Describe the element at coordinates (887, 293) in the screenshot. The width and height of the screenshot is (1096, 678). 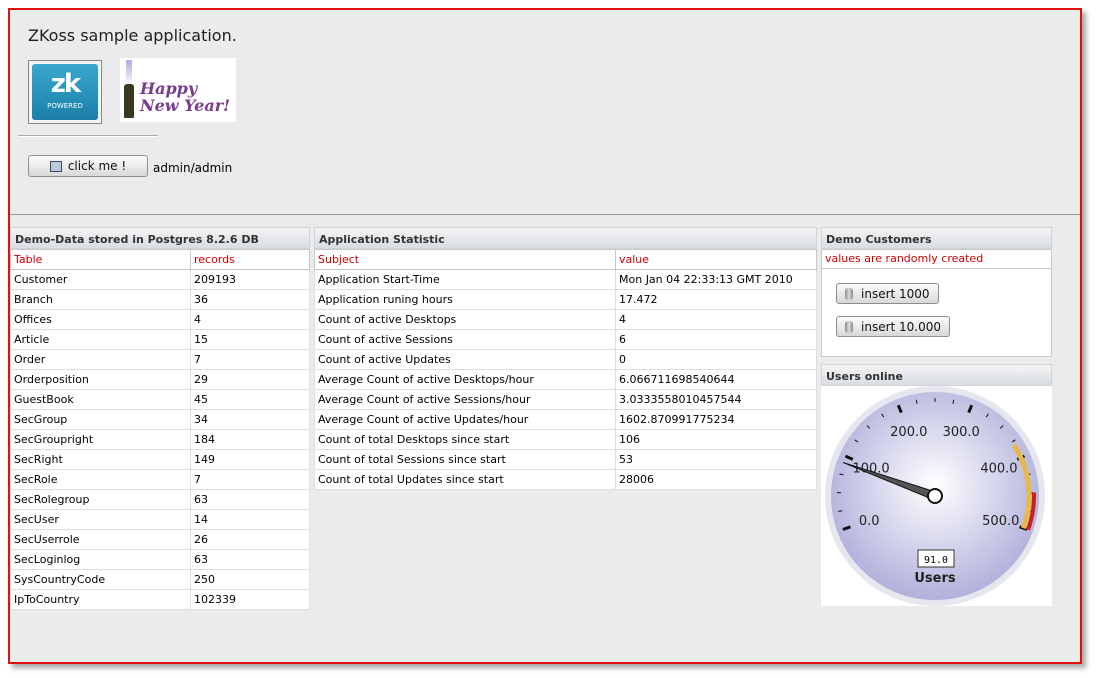
I see `insert-1000-button: insert 1000` at that location.